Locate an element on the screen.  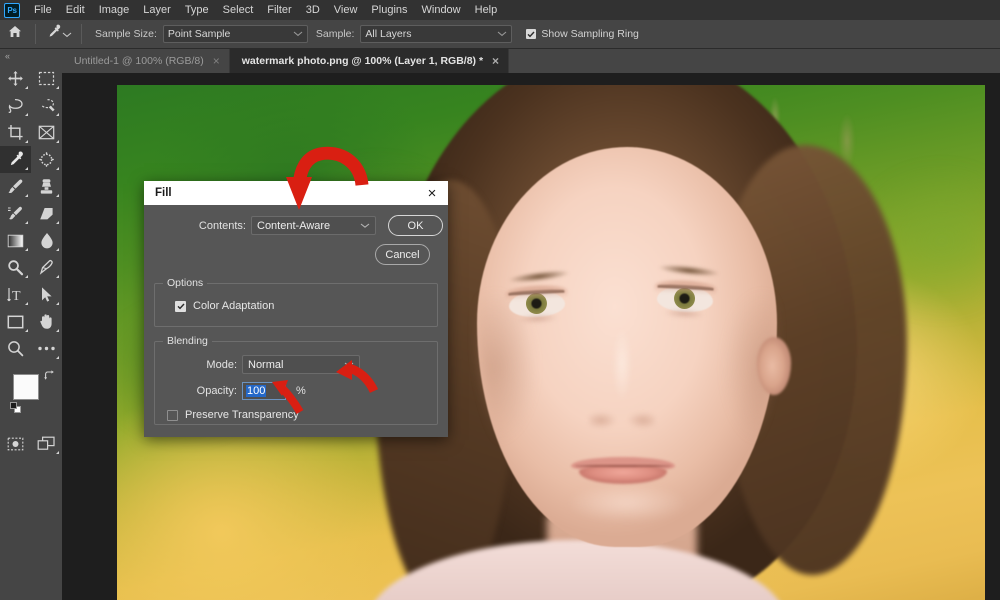
preserve-transparency-checkbox: Preserve Transparency is located at coordinates (302, 415).